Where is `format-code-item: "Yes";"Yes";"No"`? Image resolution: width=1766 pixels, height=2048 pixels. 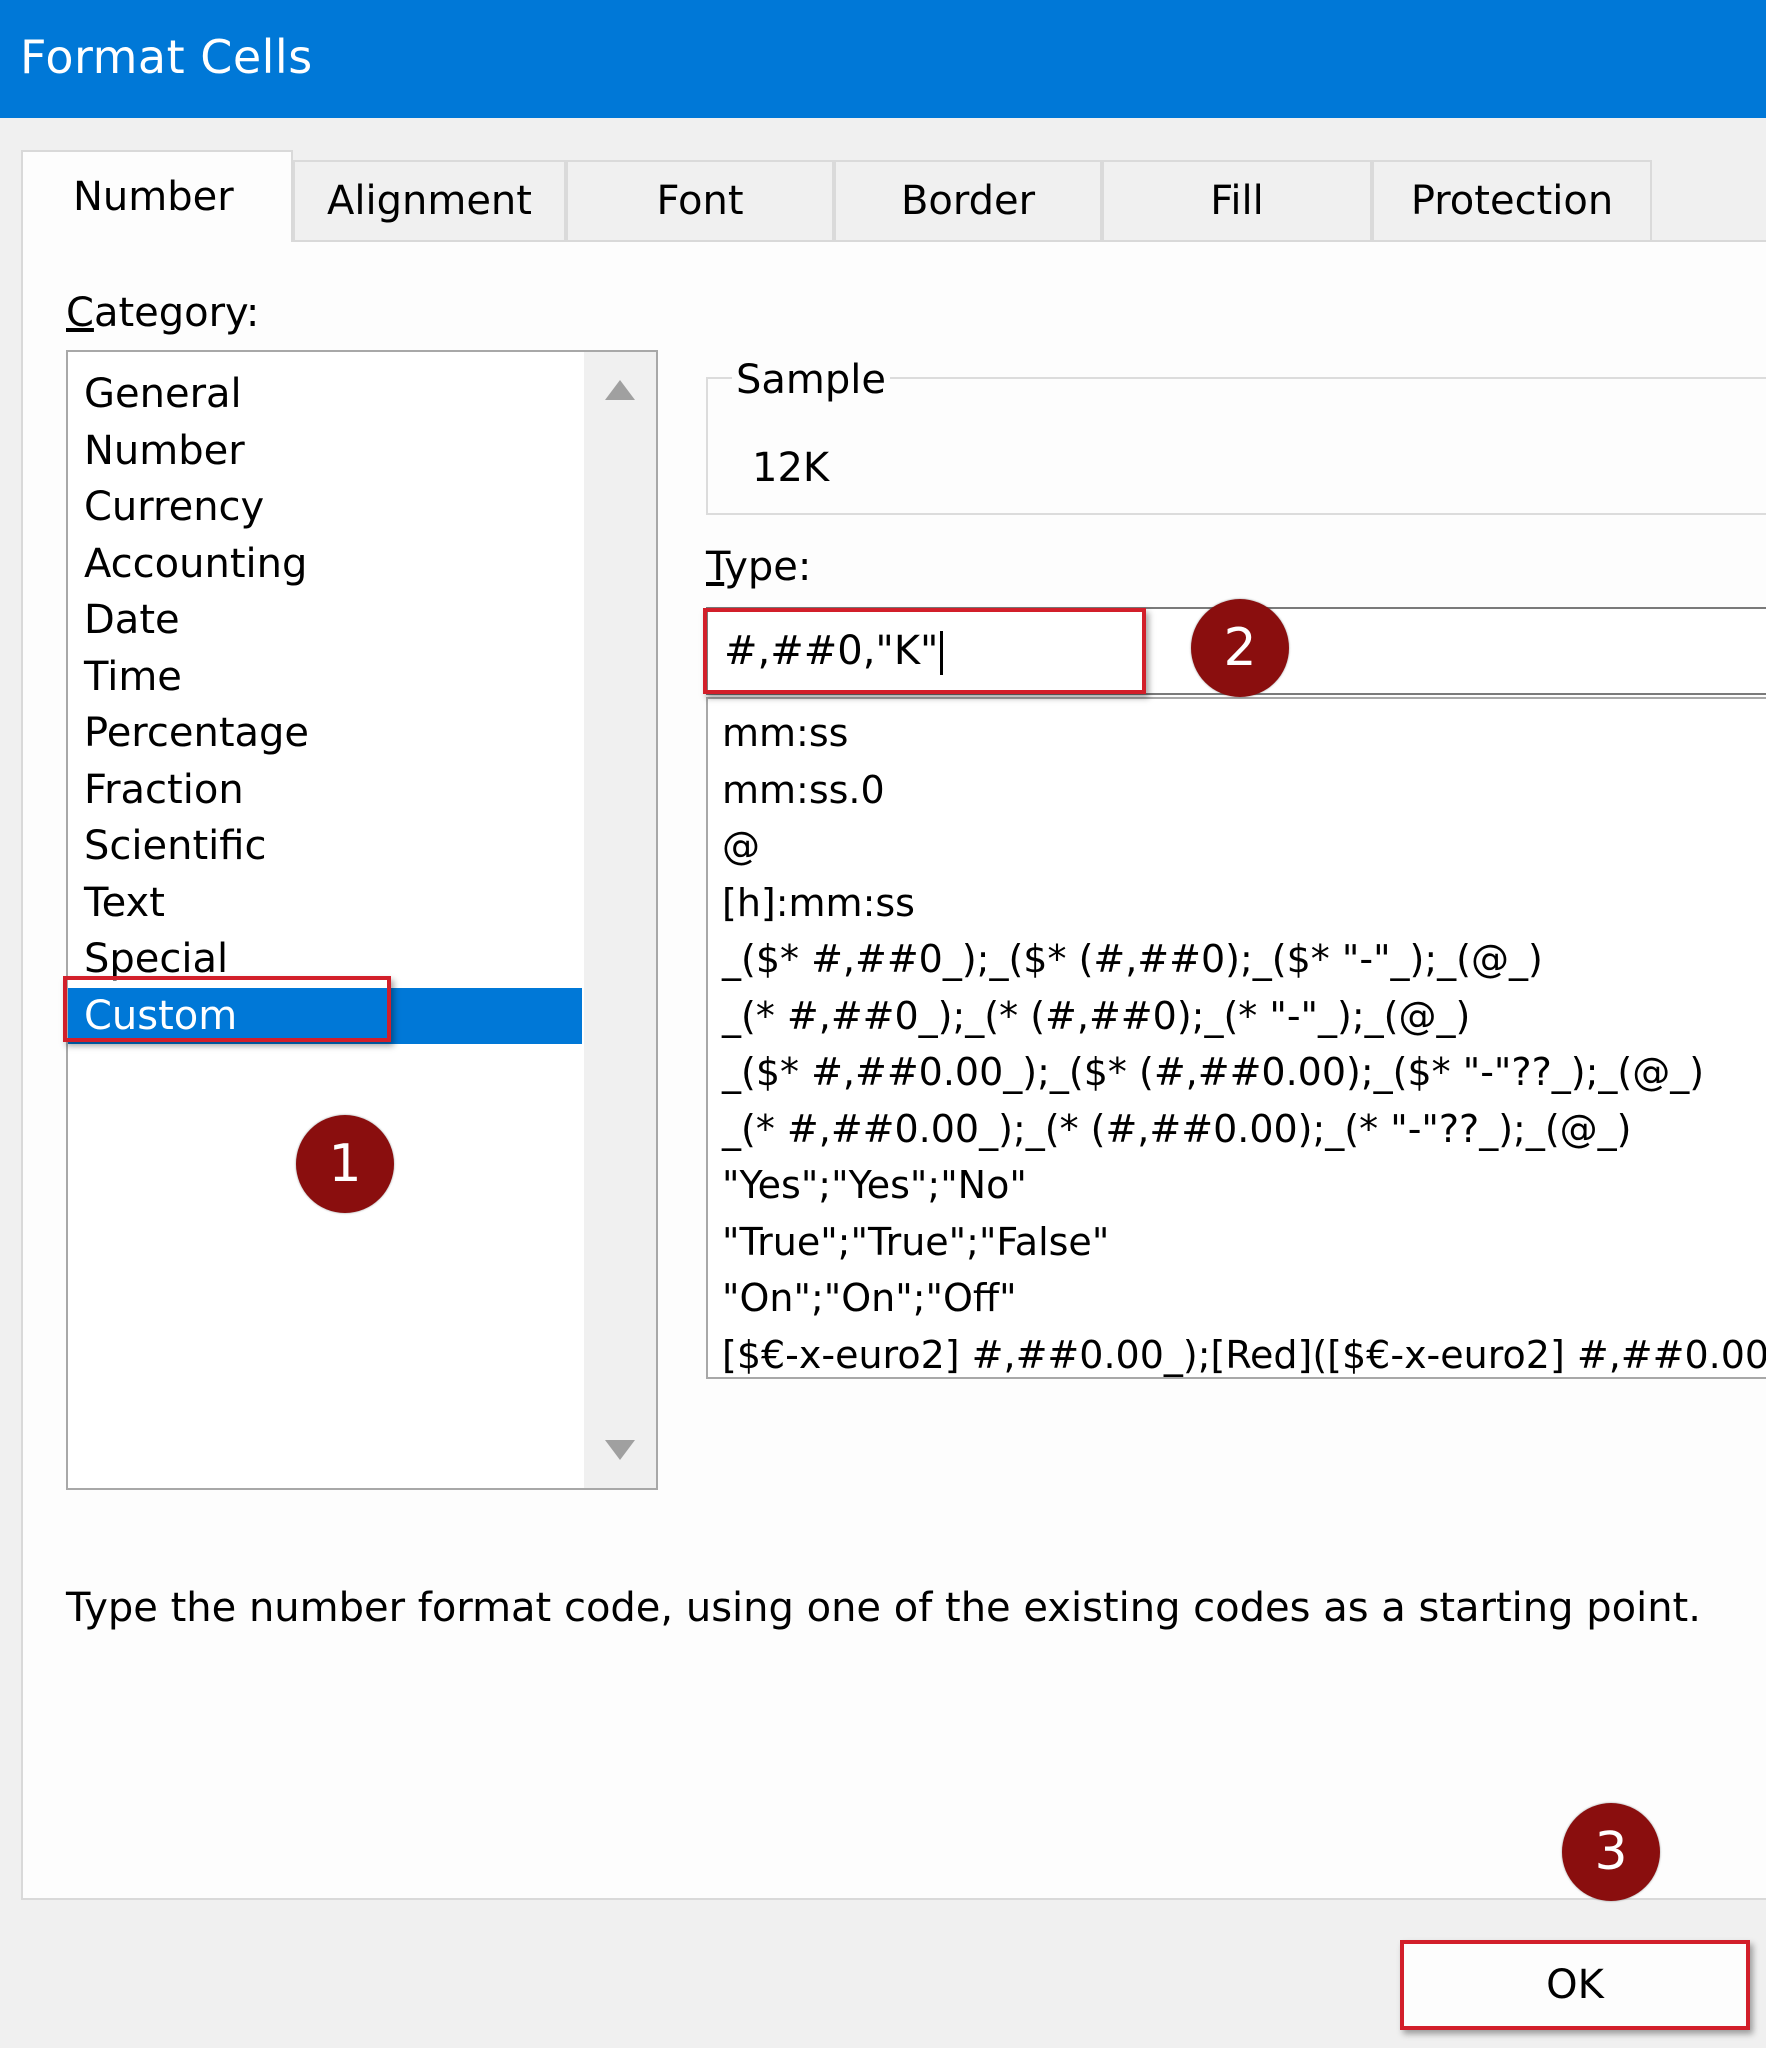
format-code-item: "Yes";"Yes";"No" is located at coordinates (1237, 1185).